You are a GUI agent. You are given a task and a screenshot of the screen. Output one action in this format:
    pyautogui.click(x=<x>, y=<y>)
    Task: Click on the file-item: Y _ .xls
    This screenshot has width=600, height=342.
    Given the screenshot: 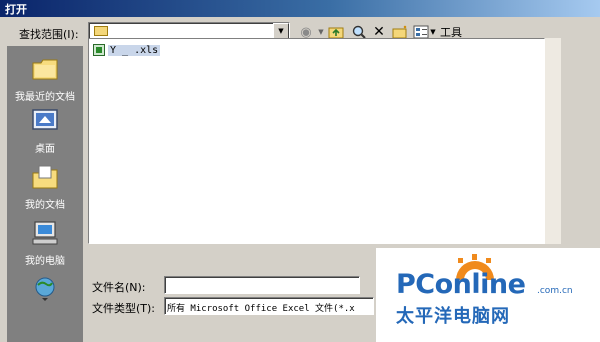 What is the action you would take?
    pyautogui.click(x=127, y=50)
    